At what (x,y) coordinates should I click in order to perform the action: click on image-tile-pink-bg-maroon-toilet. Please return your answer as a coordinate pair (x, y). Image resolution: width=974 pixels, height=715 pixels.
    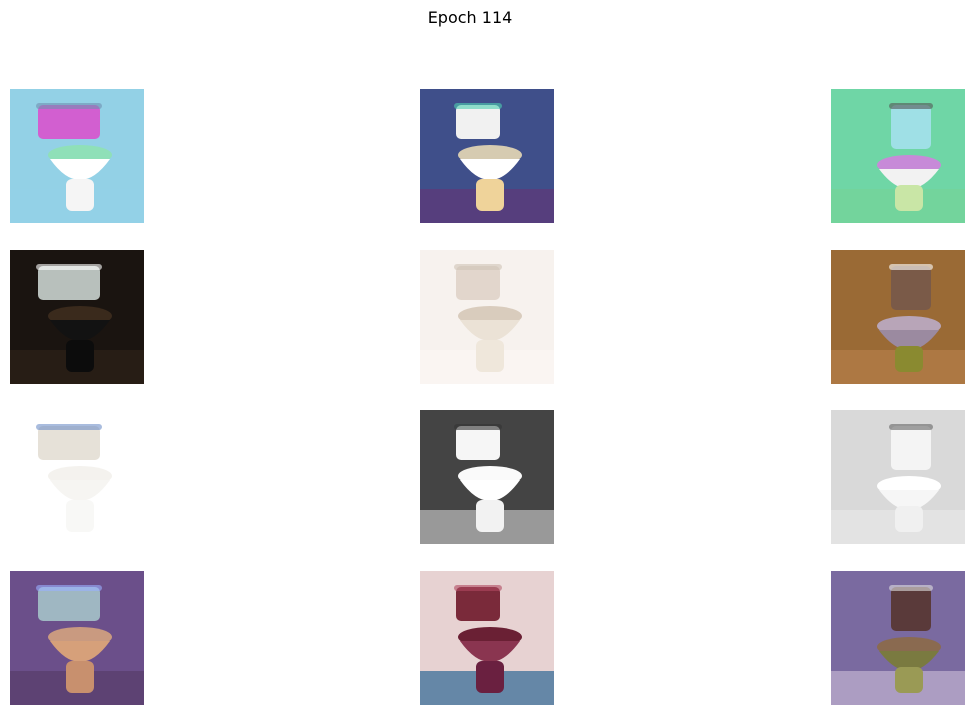
    Looking at the image, I should click on (487, 638).